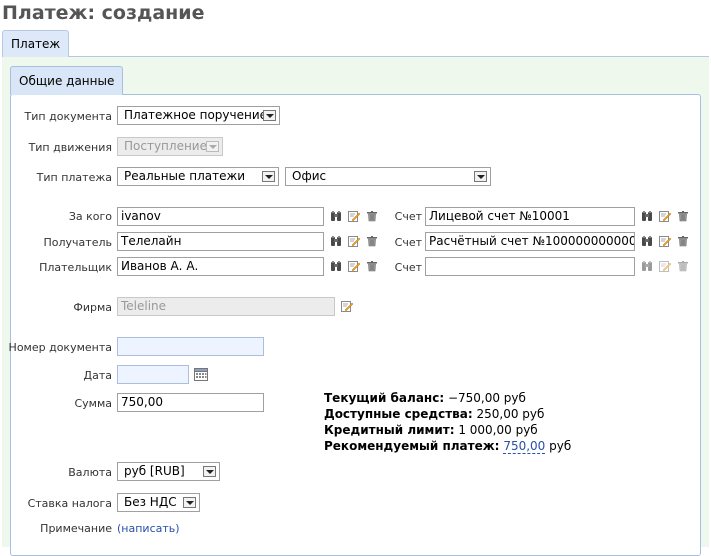 This screenshot has width=711, height=556. What do you see at coordinates (185, 176) in the screenshot?
I see `payment-type-value: Реальные платежи` at bounding box center [185, 176].